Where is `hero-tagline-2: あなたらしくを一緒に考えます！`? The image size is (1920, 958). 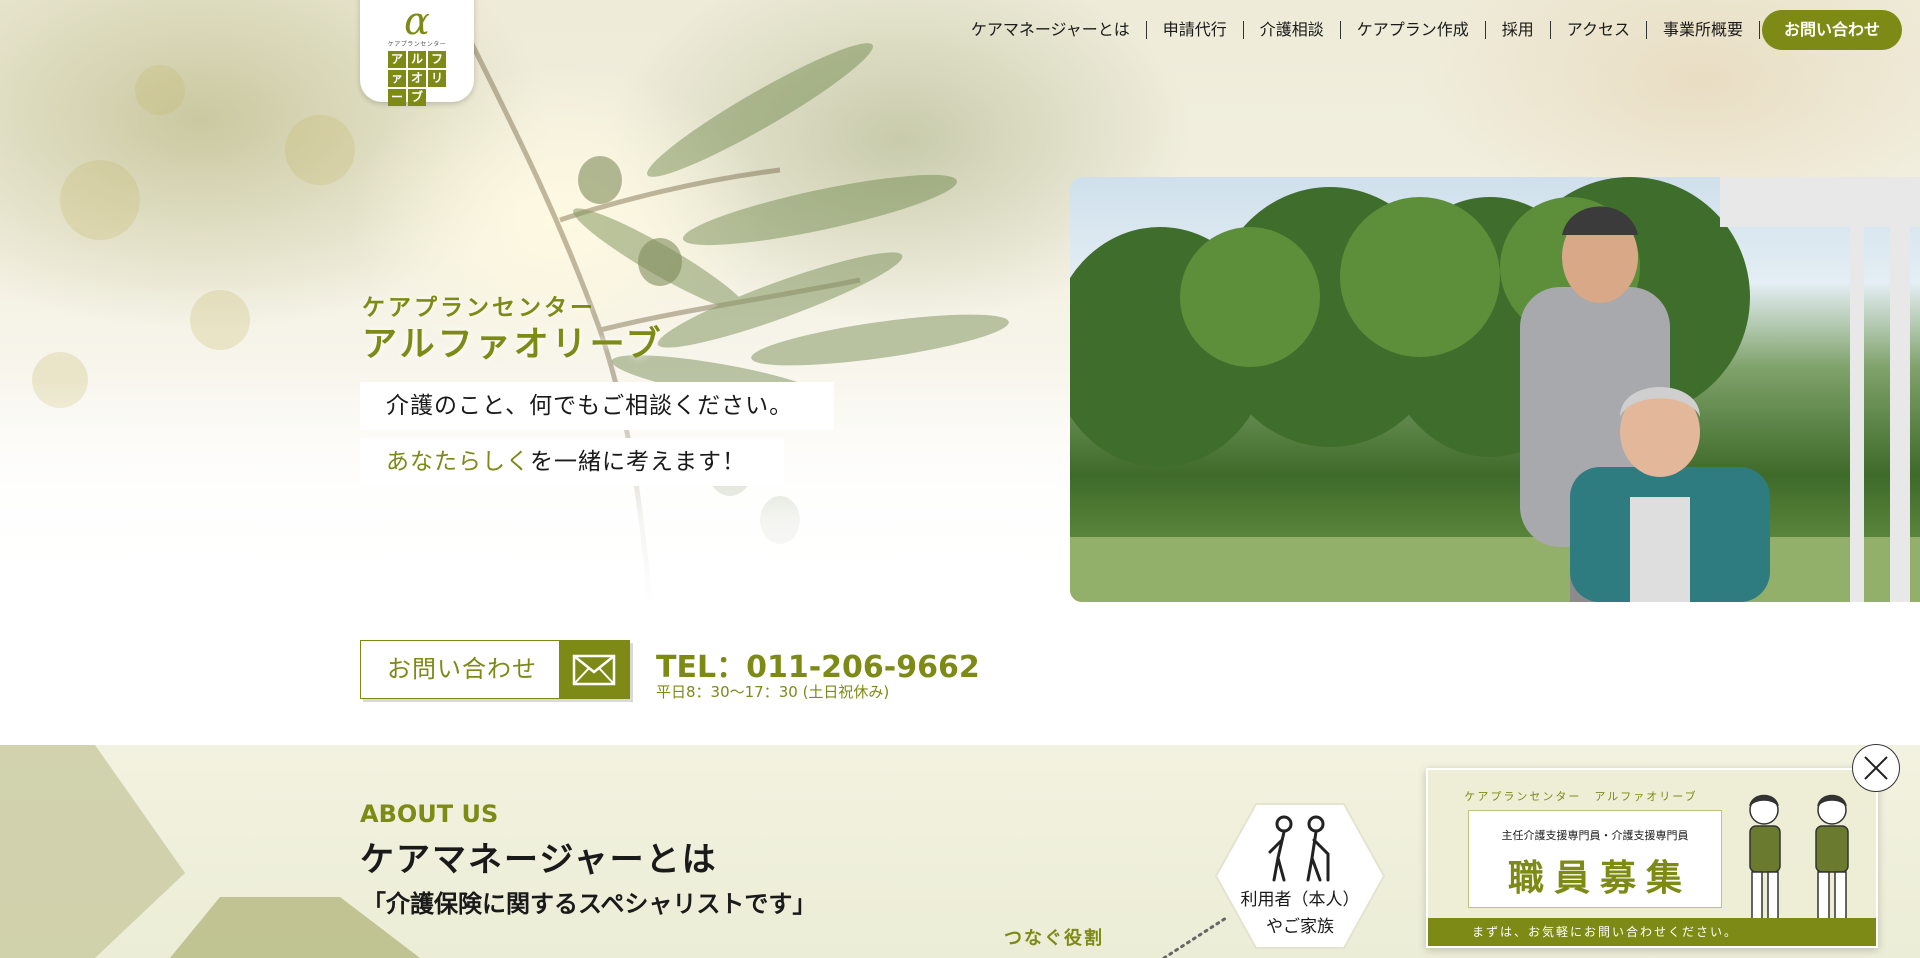
hero-tagline-2: あなたらしくを一緒に考えます！ is located at coordinates (572, 462).